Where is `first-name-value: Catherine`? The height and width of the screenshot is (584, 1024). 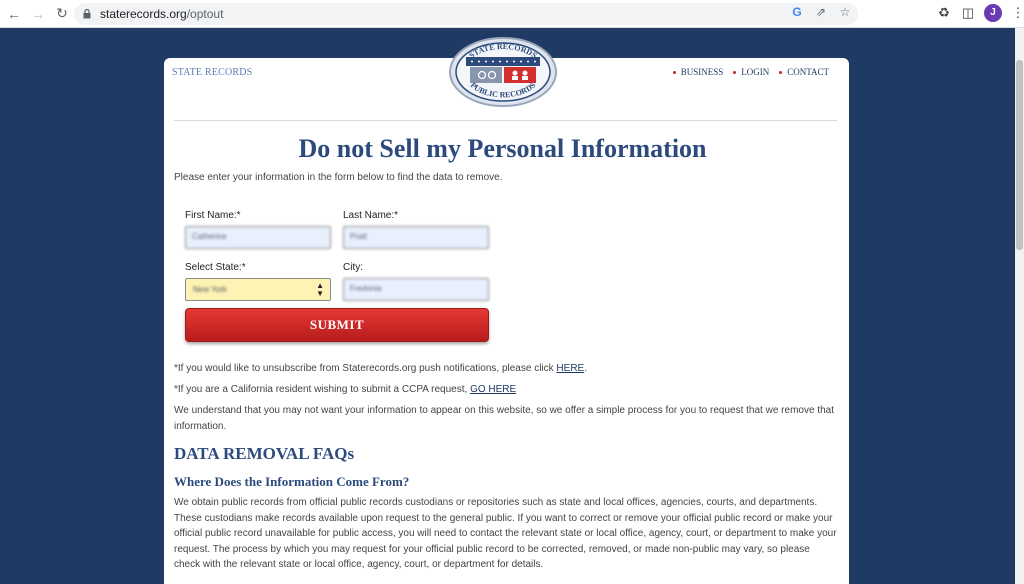
first-name-value: Catherine is located at coordinates (258, 237).